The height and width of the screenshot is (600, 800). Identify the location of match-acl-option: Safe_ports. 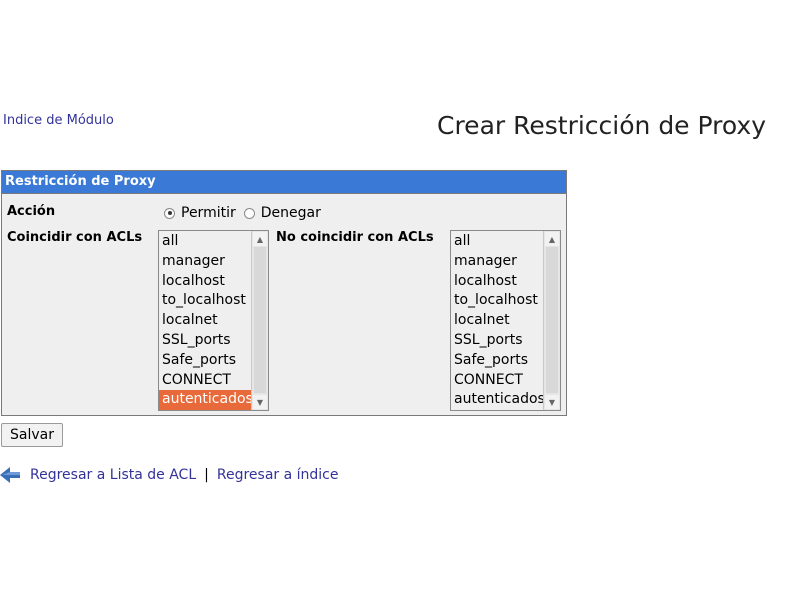
(205, 361).